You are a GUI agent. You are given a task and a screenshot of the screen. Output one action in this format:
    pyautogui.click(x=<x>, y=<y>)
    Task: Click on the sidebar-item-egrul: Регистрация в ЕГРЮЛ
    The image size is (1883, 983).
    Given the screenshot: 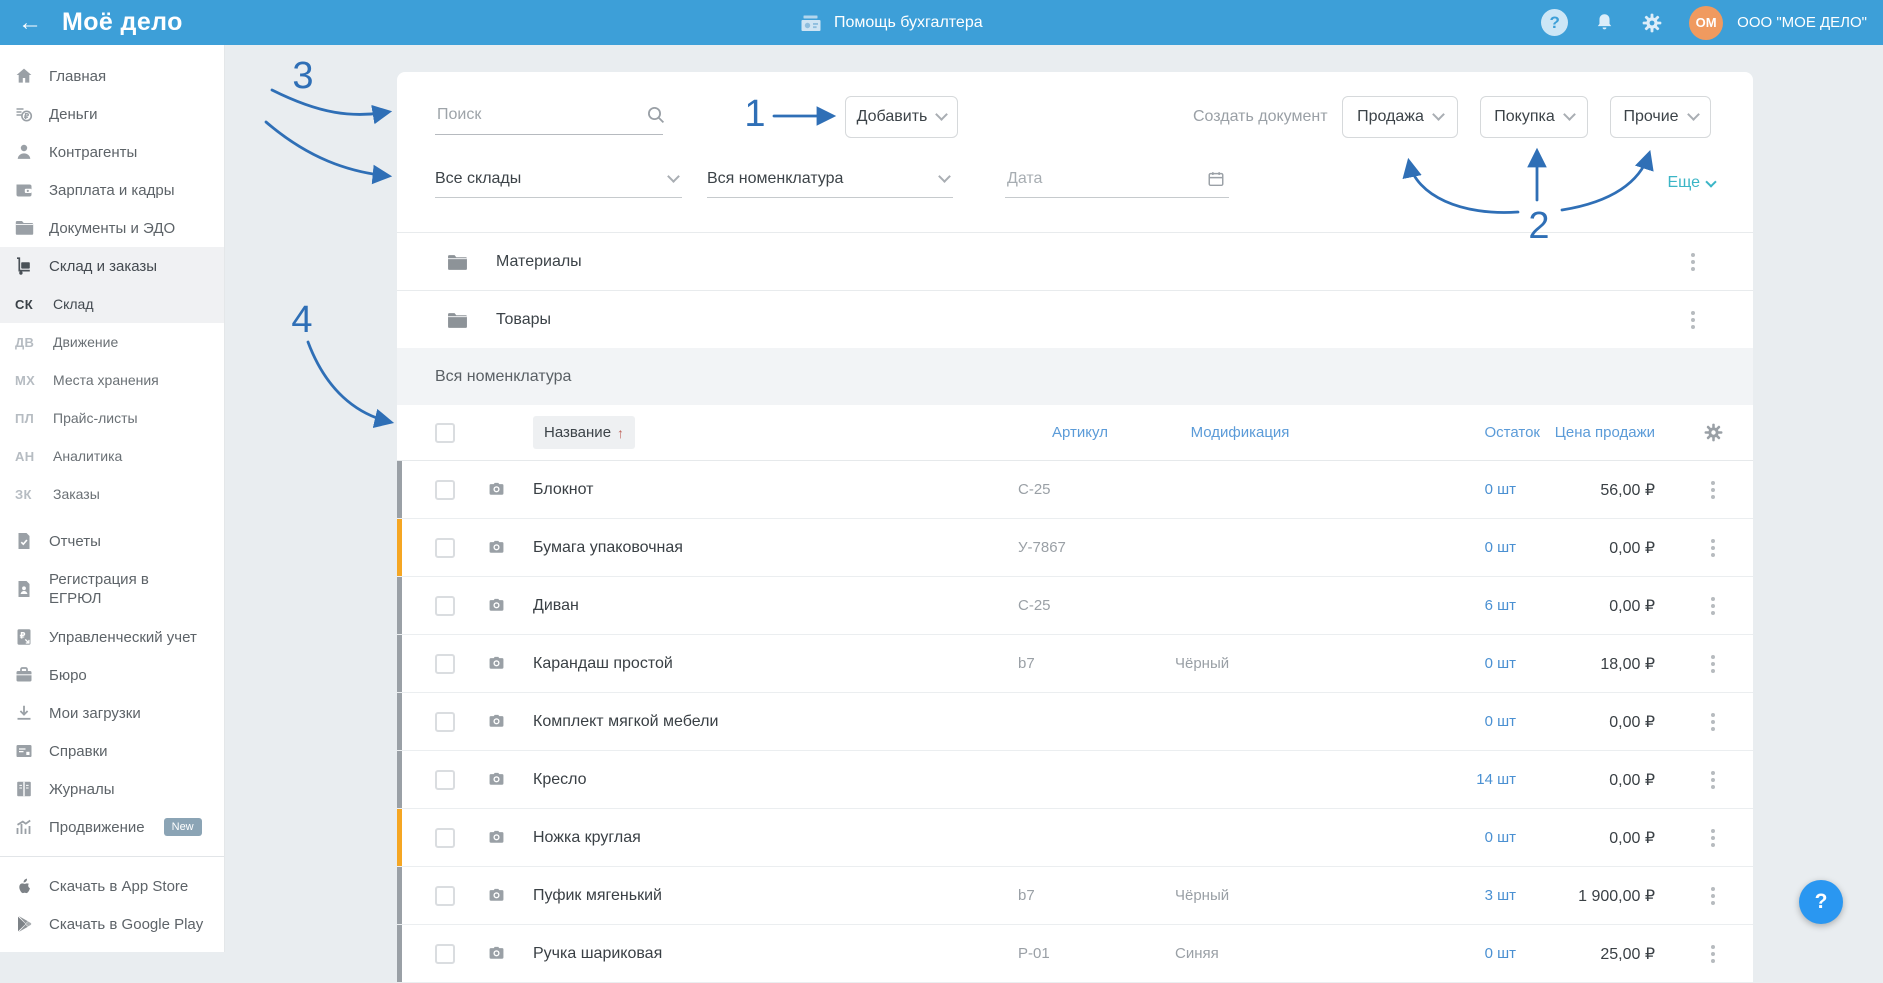 What is the action you would take?
    pyautogui.click(x=112, y=589)
    